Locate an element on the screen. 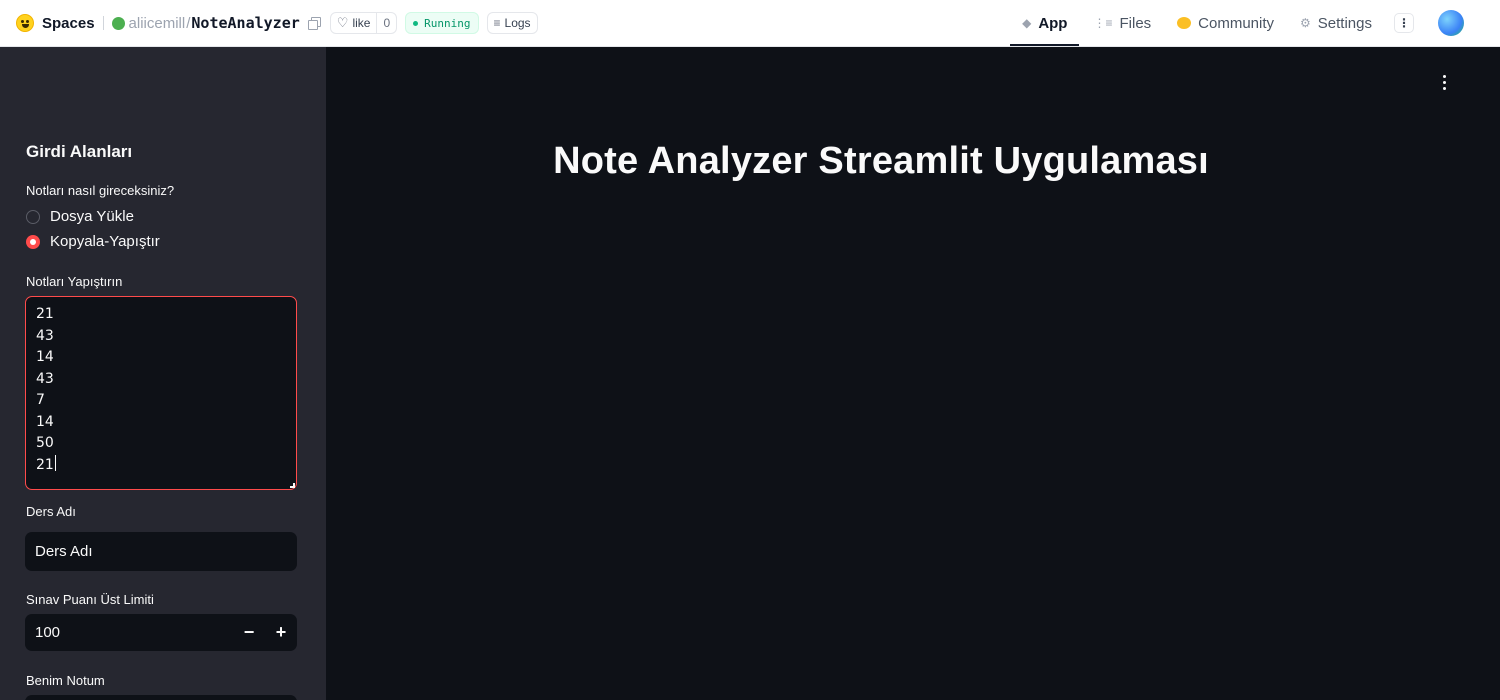  tab-files: ⋮≡ Files is located at coordinates (1122, 23).